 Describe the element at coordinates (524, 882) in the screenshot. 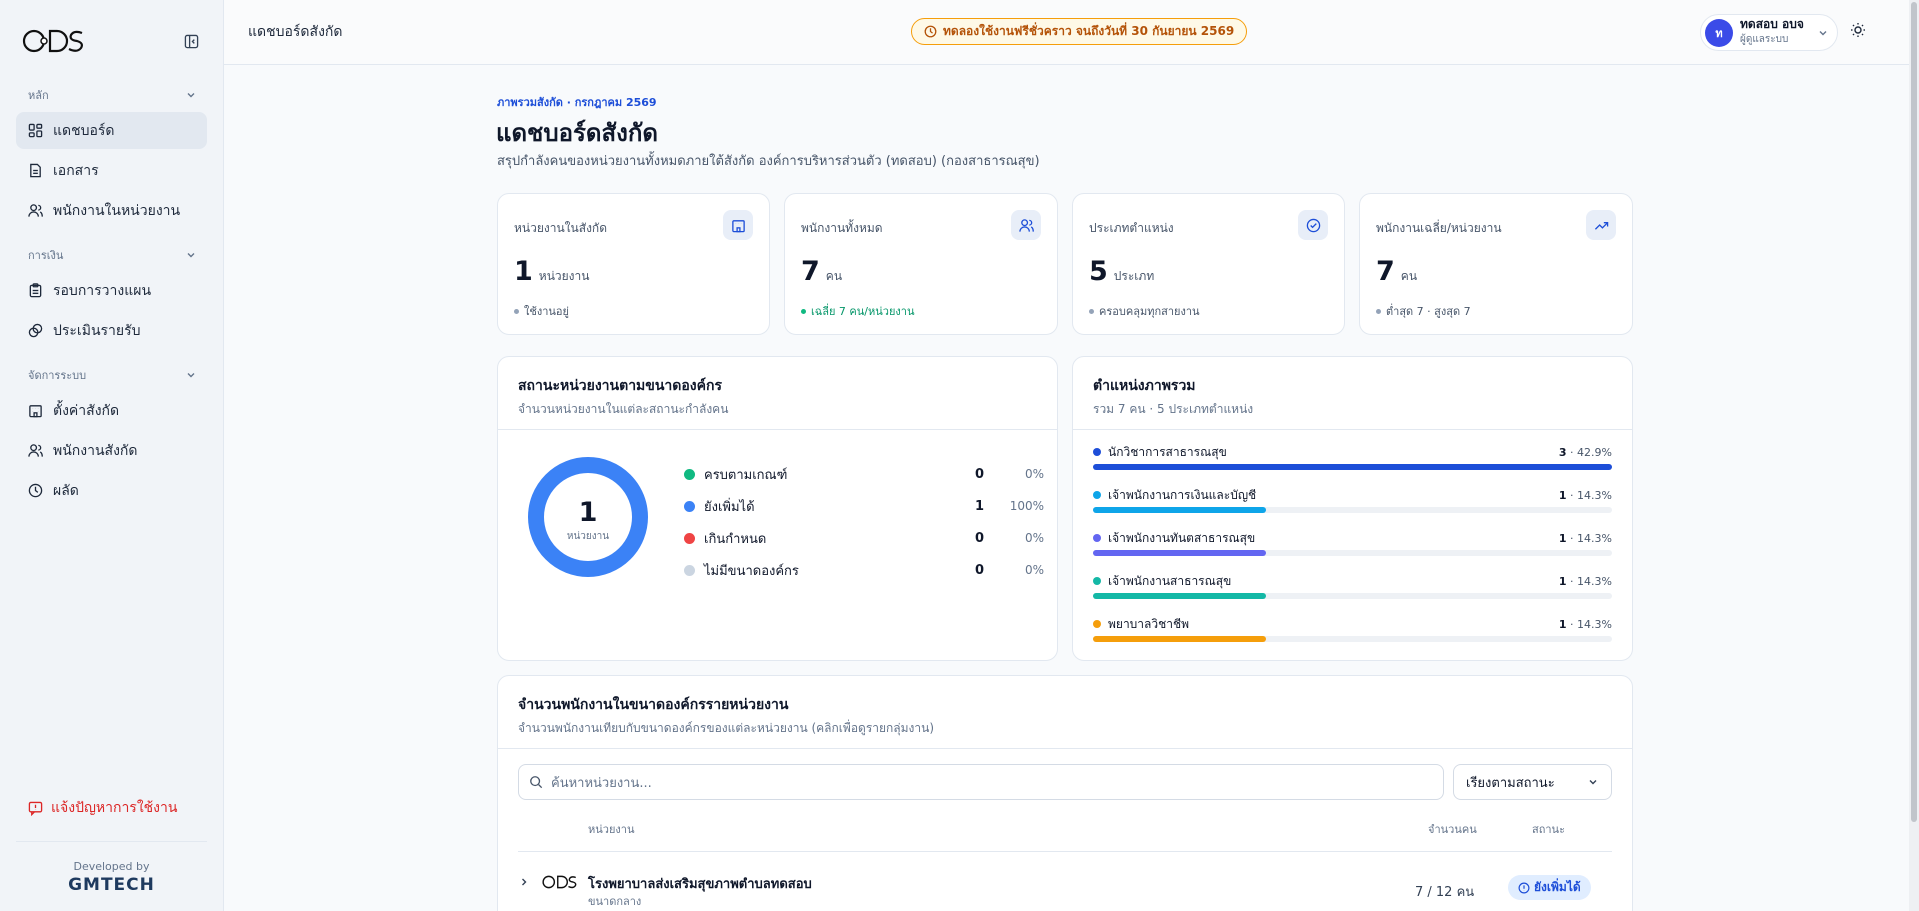

I see `chevron-right-icon` at that location.